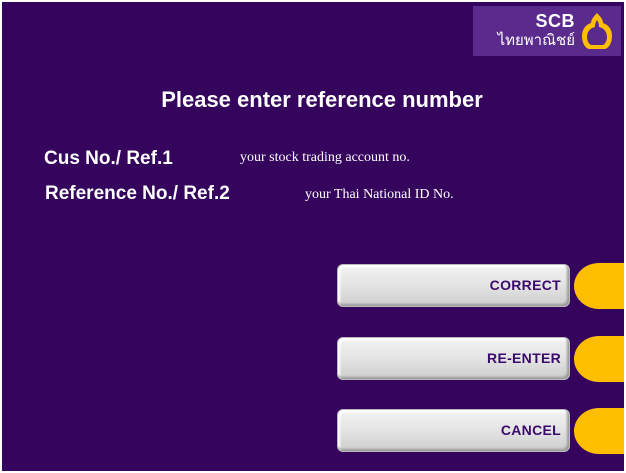  I want to click on cancel-button: CANCEL, so click(453, 430).